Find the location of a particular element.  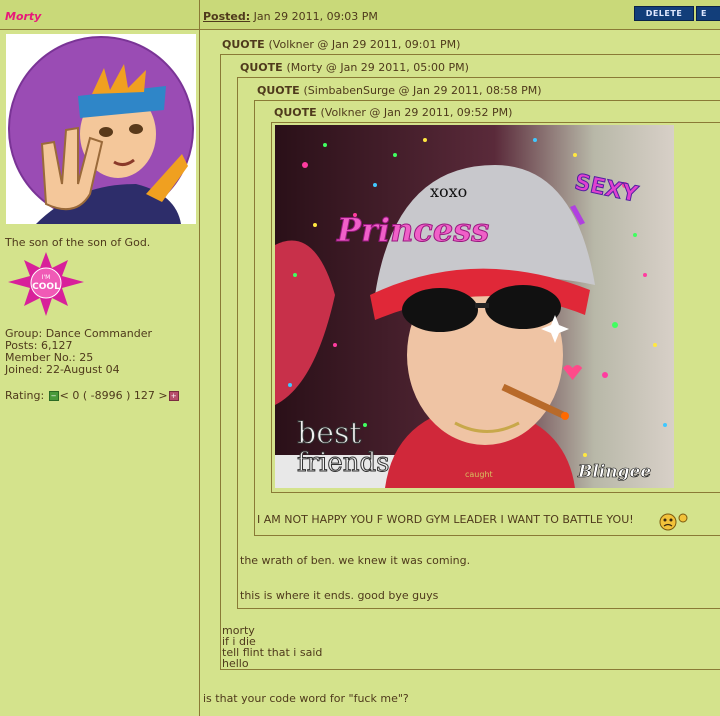

posted-line: Posted: Jan 29 2011, 09:03 PM is located at coordinates (290, 16).